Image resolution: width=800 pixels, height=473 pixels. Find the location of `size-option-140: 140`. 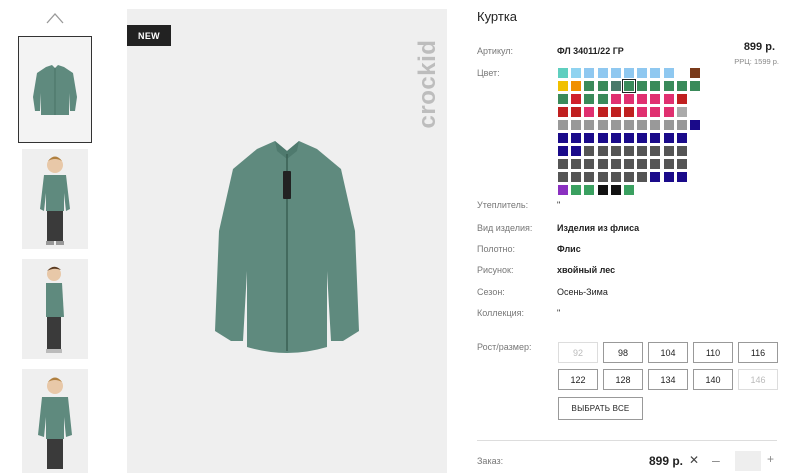

size-option-140: 140 is located at coordinates (713, 379).